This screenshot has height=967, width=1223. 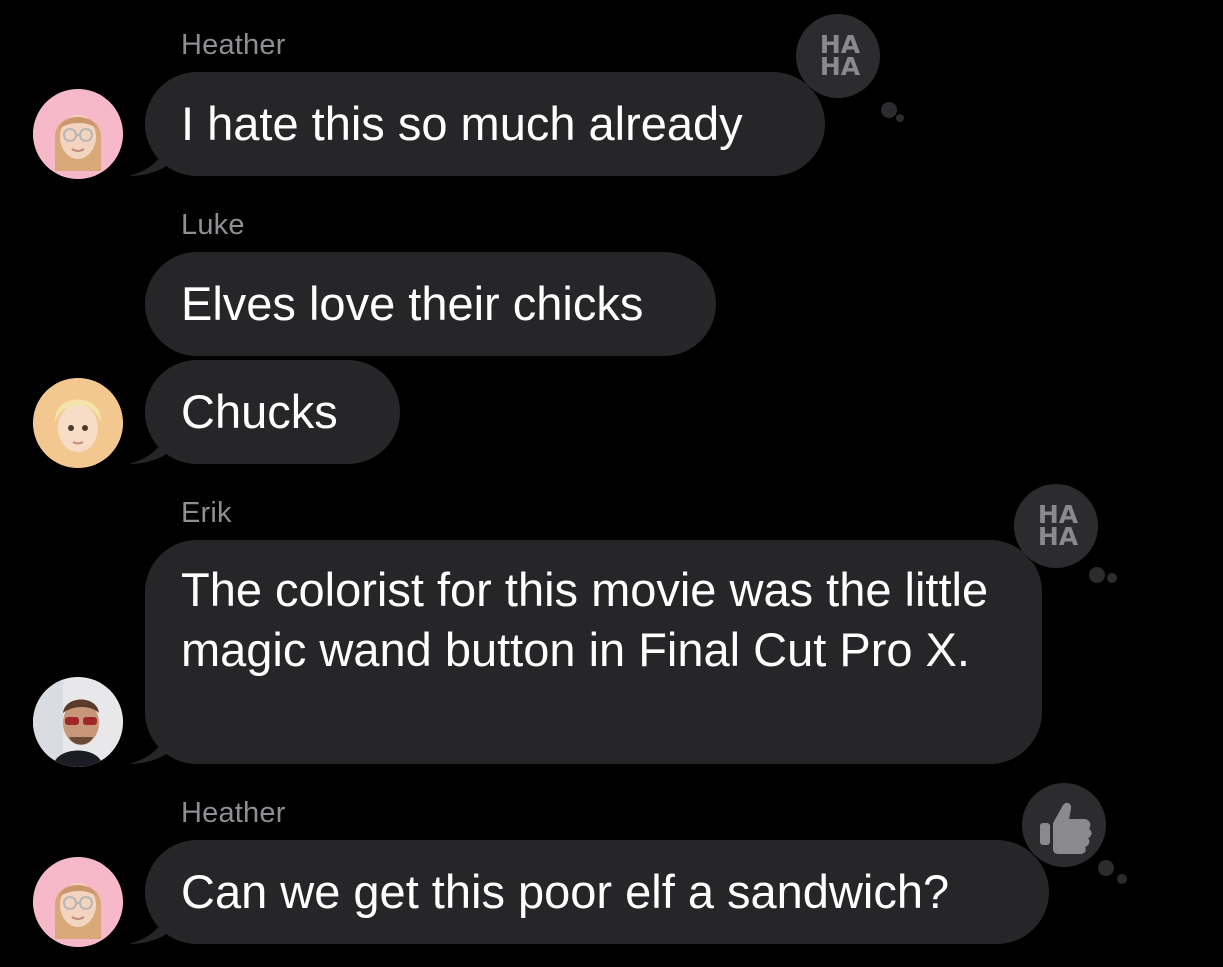 What do you see at coordinates (259, 411) in the screenshot?
I see `message-text: Chucks` at bounding box center [259, 411].